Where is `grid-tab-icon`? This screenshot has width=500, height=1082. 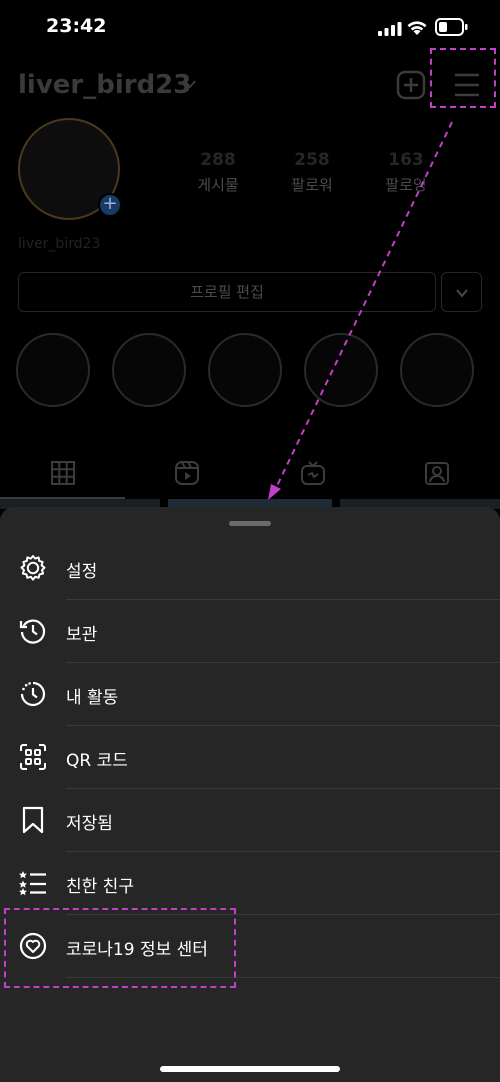
grid-tab-icon is located at coordinates (63, 473).